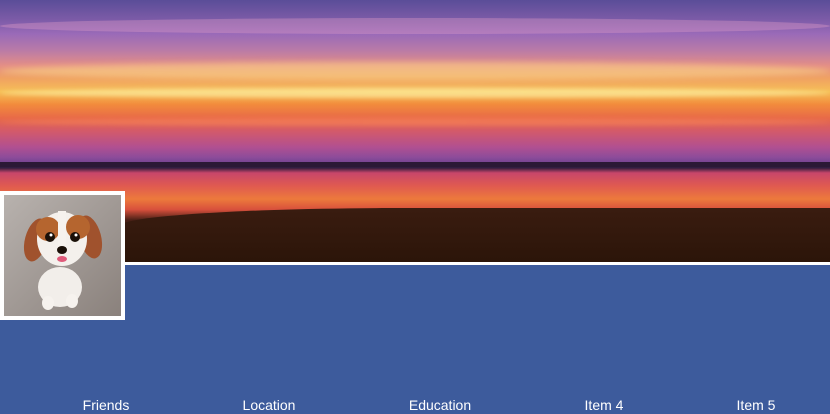 The image size is (830, 414). I want to click on profile-avatar, so click(62, 255).